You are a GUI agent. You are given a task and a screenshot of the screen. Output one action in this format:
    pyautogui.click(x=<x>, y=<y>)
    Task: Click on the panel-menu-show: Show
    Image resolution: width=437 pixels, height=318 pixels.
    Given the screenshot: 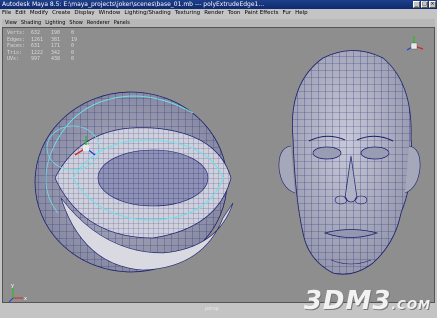 What is the action you would take?
    pyautogui.click(x=76, y=23)
    